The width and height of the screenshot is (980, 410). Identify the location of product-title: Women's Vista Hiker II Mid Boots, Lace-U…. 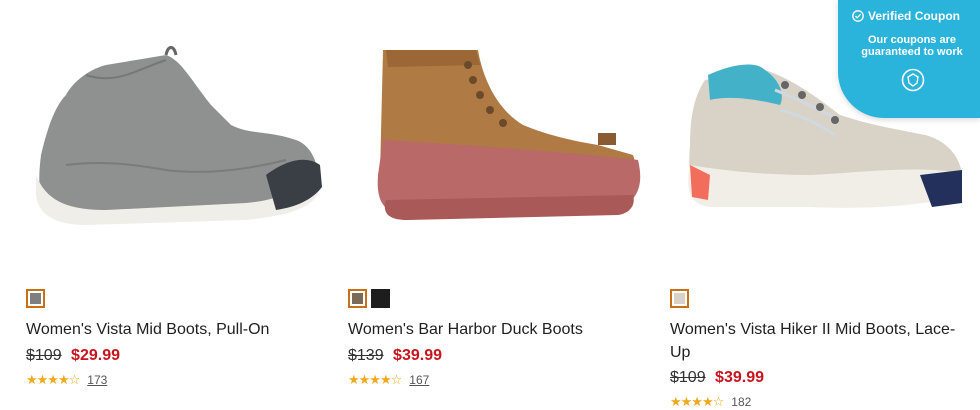
(820, 341).